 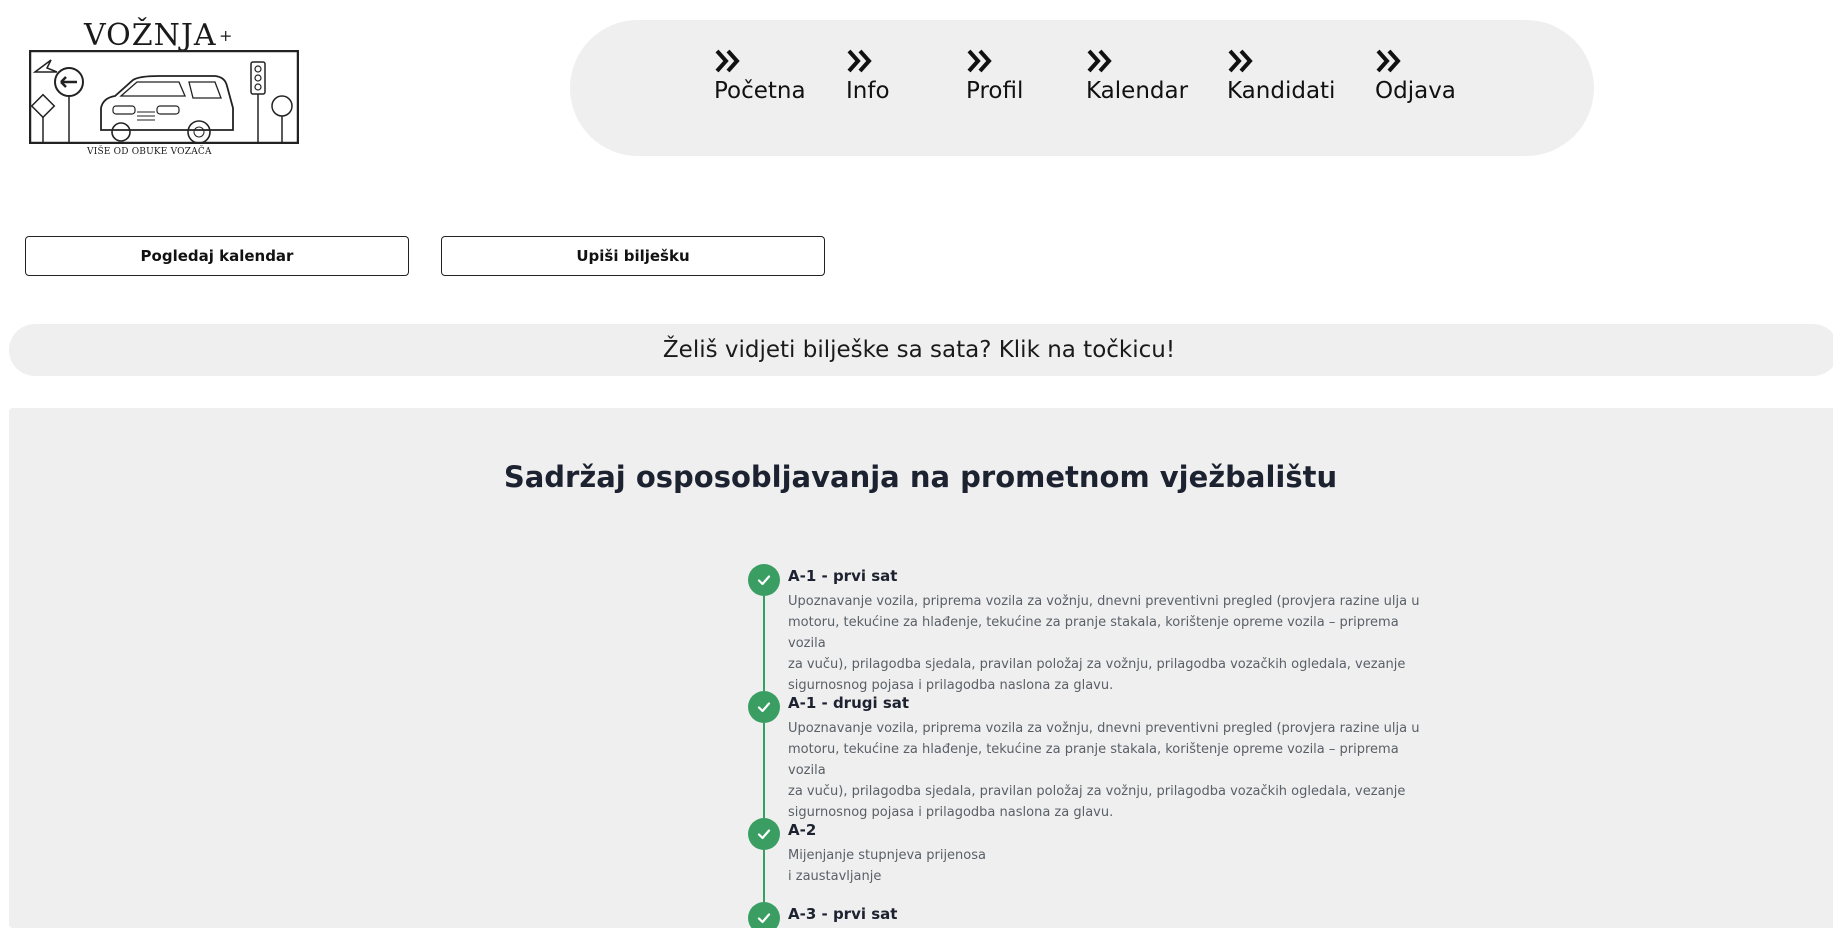 What do you see at coordinates (164, 97) in the screenshot?
I see `logo-car-illustration` at bounding box center [164, 97].